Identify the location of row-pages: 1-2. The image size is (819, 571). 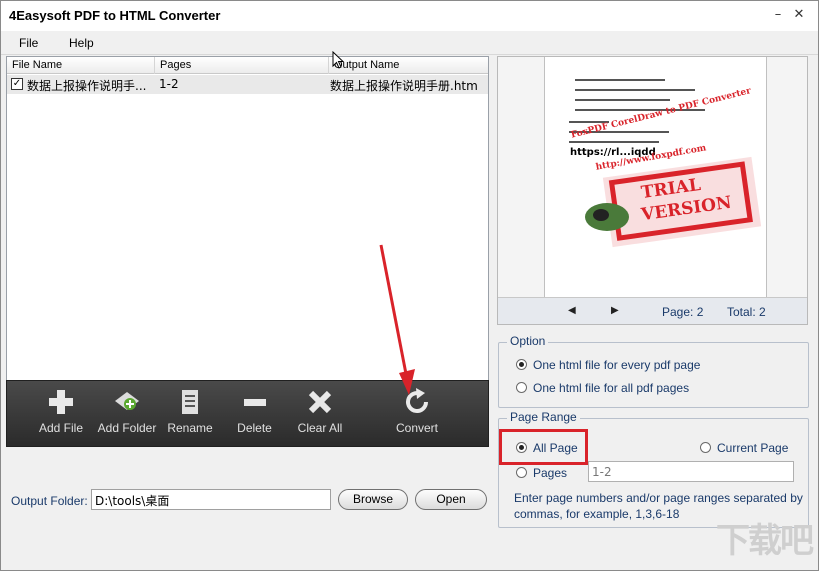
(169, 84).